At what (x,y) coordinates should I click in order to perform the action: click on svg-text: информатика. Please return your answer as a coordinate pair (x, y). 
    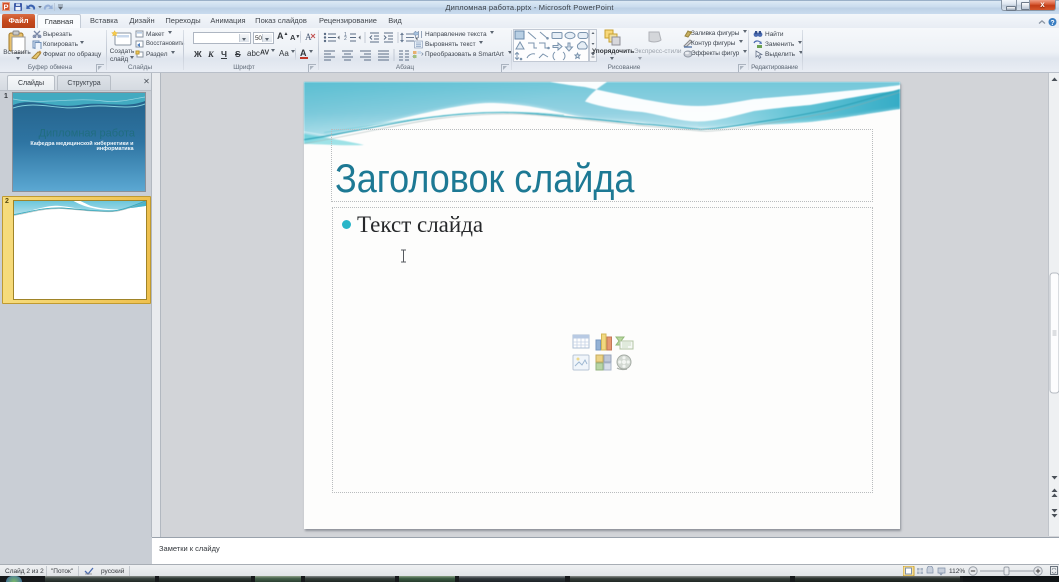
    Looking at the image, I should click on (115, 148).